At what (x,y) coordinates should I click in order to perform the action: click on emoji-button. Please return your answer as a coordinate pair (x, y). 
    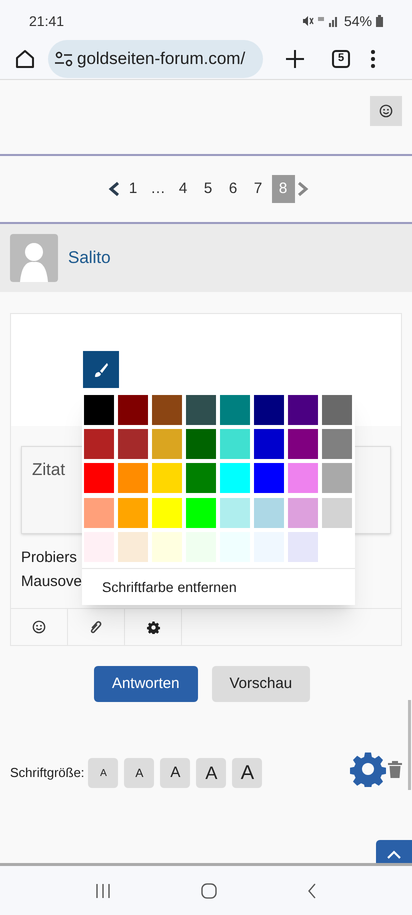
    Looking at the image, I should click on (386, 111).